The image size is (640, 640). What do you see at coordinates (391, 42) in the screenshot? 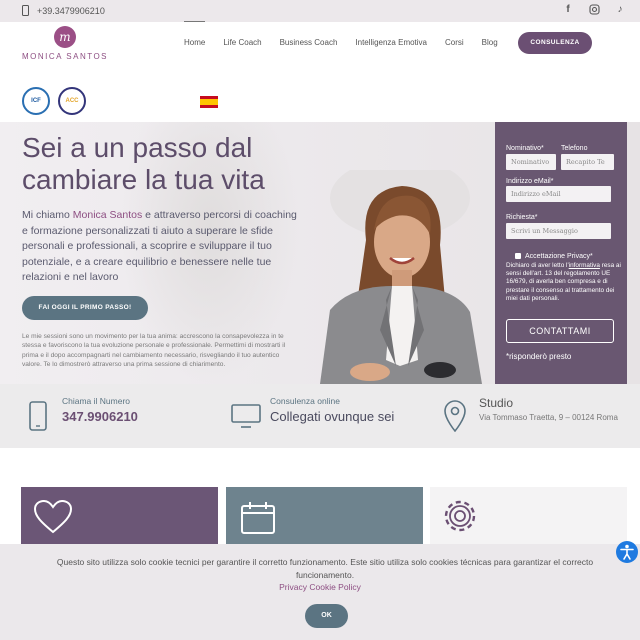
I see `nav-intelligenza-emotiva: Intelligenza Emotiva` at bounding box center [391, 42].